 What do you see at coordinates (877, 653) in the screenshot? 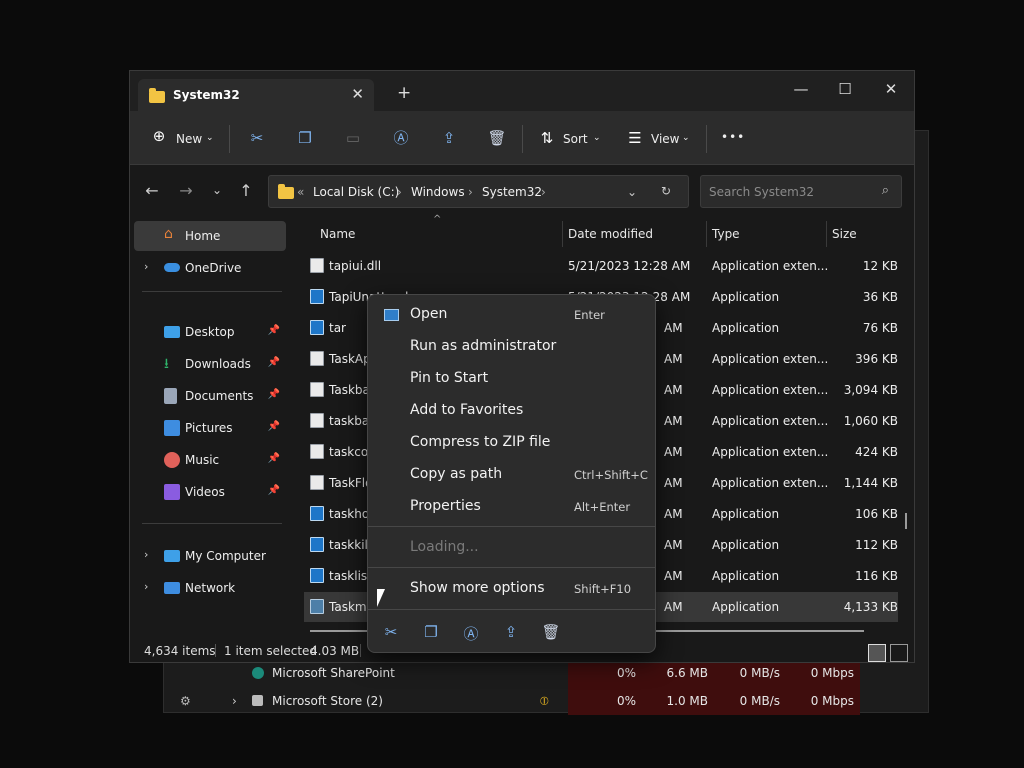
I see `details-view-button` at bounding box center [877, 653].